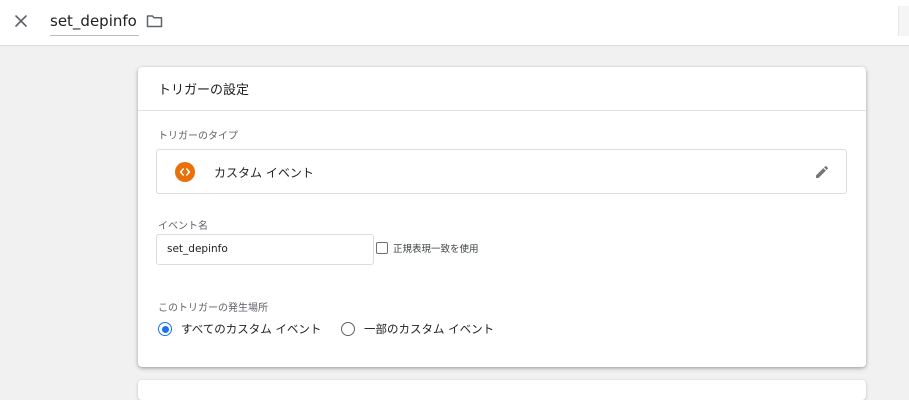 This screenshot has height=400, width=909. I want to click on event-name-label: イベント名, so click(183, 226).